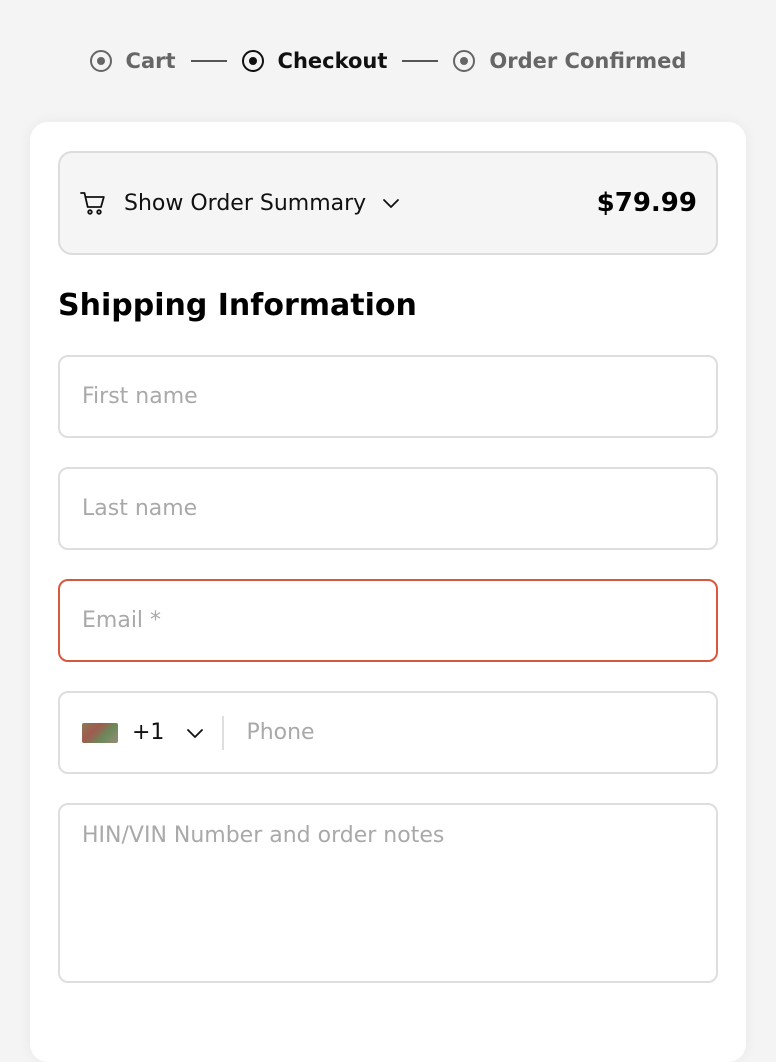 Image resolution: width=776 pixels, height=1062 pixels. What do you see at coordinates (92, 203) in the screenshot?
I see `cart-icon` at bounding box center [92, 203].